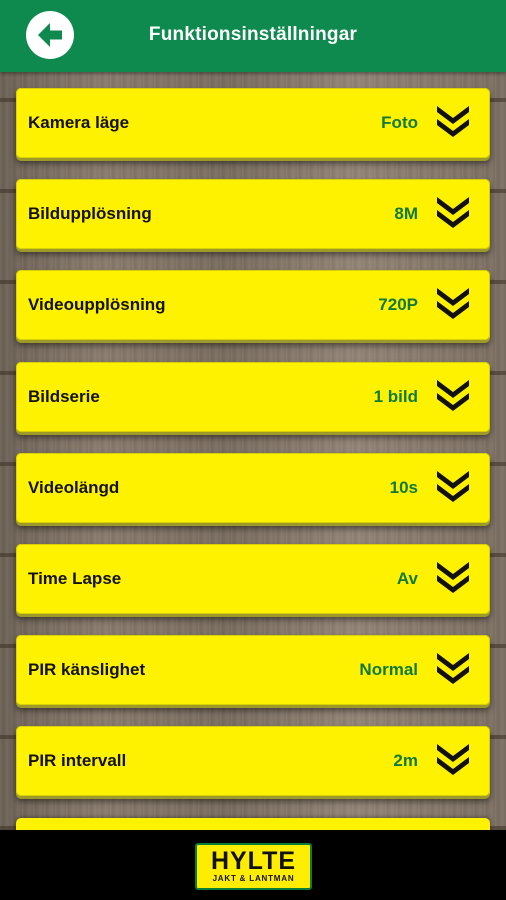  Describe the element at coordinates (253, 878) in the screenshot. I see `logo-sub-text: JAKT & LANTMAN` at that location.